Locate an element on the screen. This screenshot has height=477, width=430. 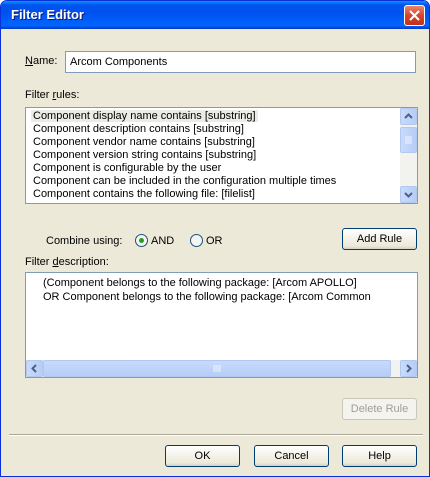
scroll-up-button is located at coordinates (408, 116).